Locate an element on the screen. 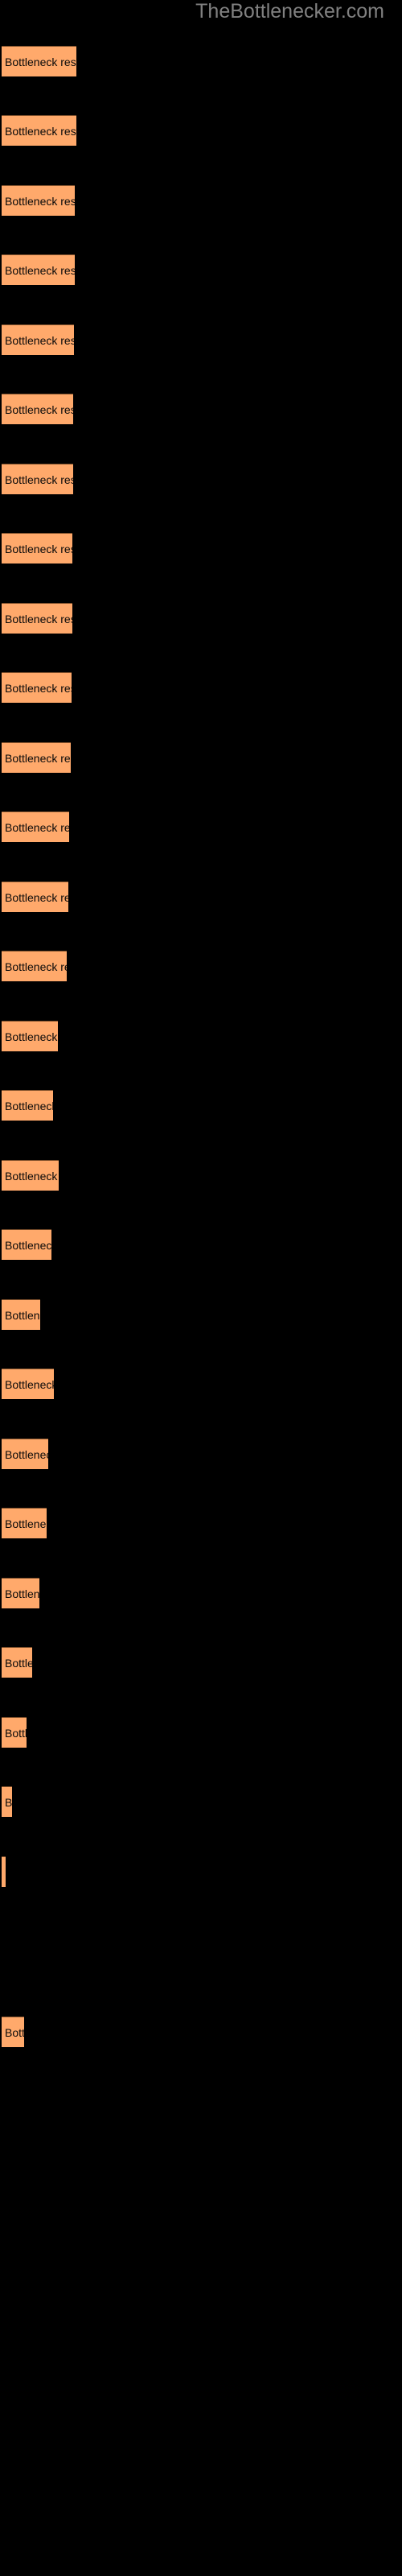 This screenshot has height=2576, width=402. bar-1: Bottleneck result is located at coordinates (39, 61).